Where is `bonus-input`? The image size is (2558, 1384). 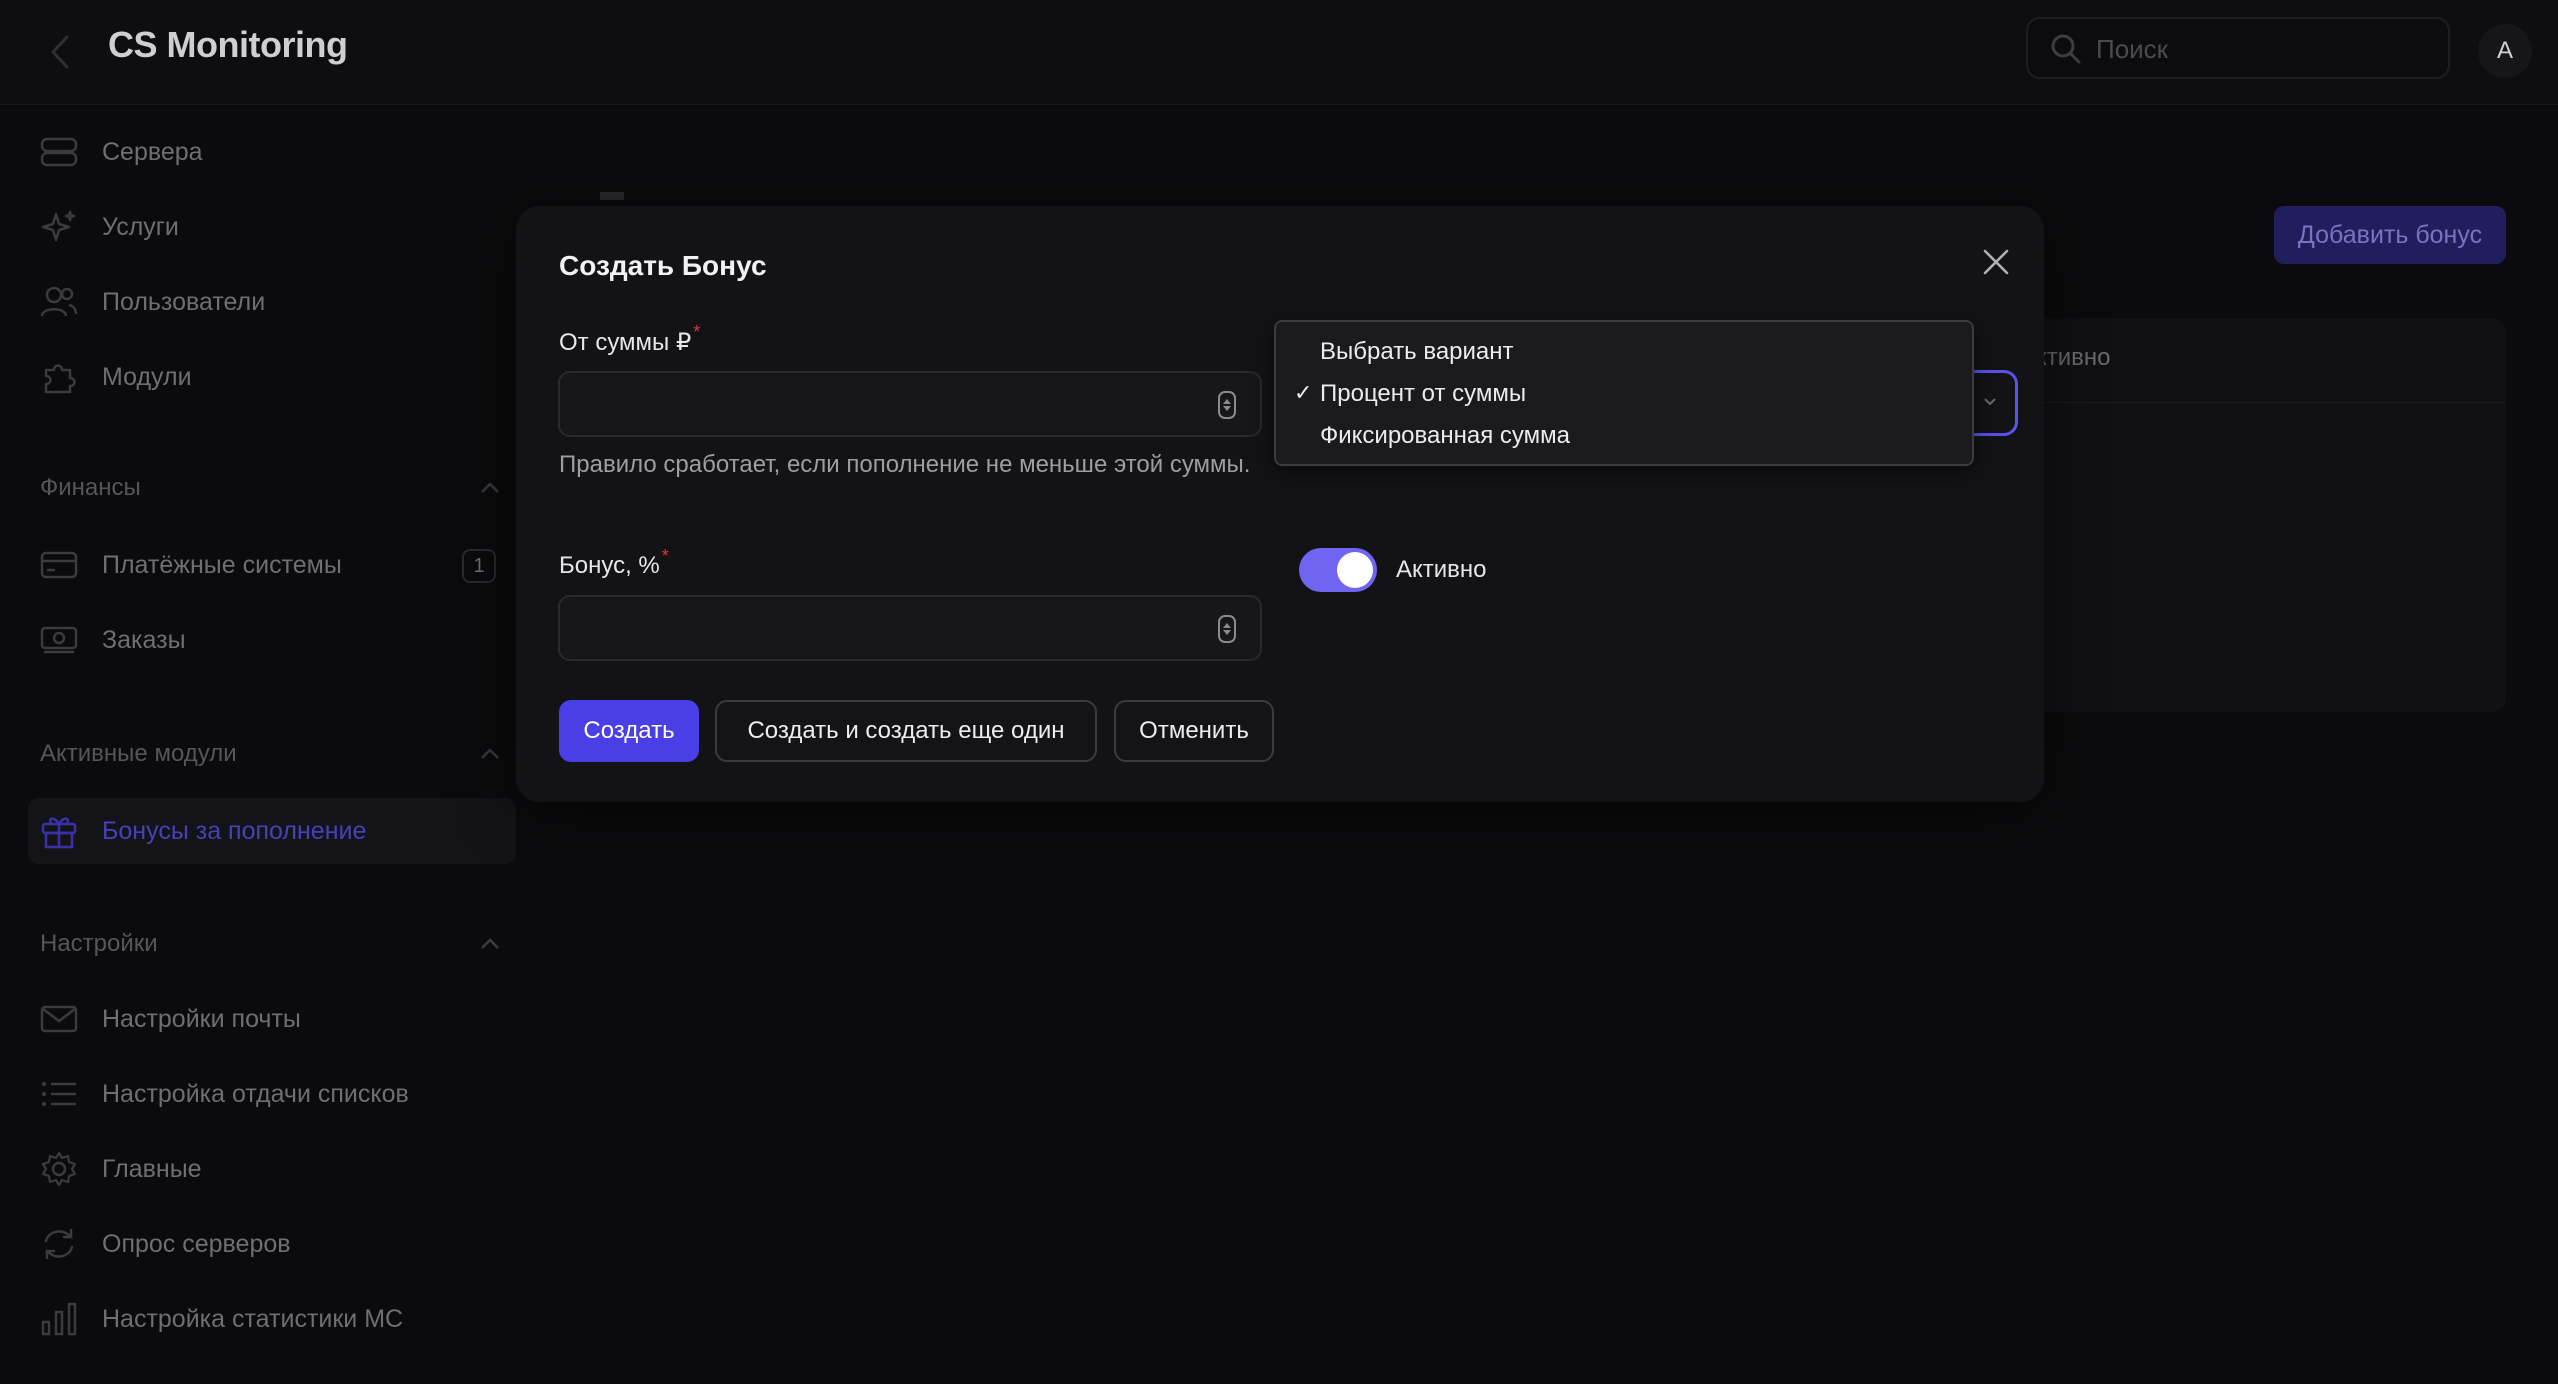 bonus-input is located at coordinates (888, 629).